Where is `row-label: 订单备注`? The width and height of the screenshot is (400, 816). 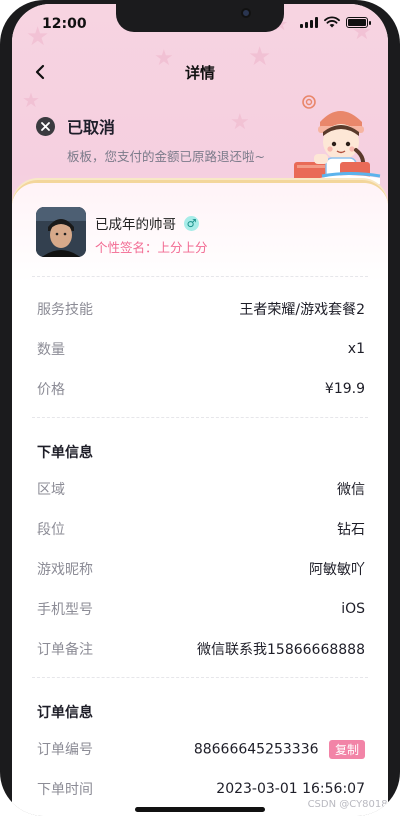 row-label: 订单备注 is located at coordinates (65, 650).